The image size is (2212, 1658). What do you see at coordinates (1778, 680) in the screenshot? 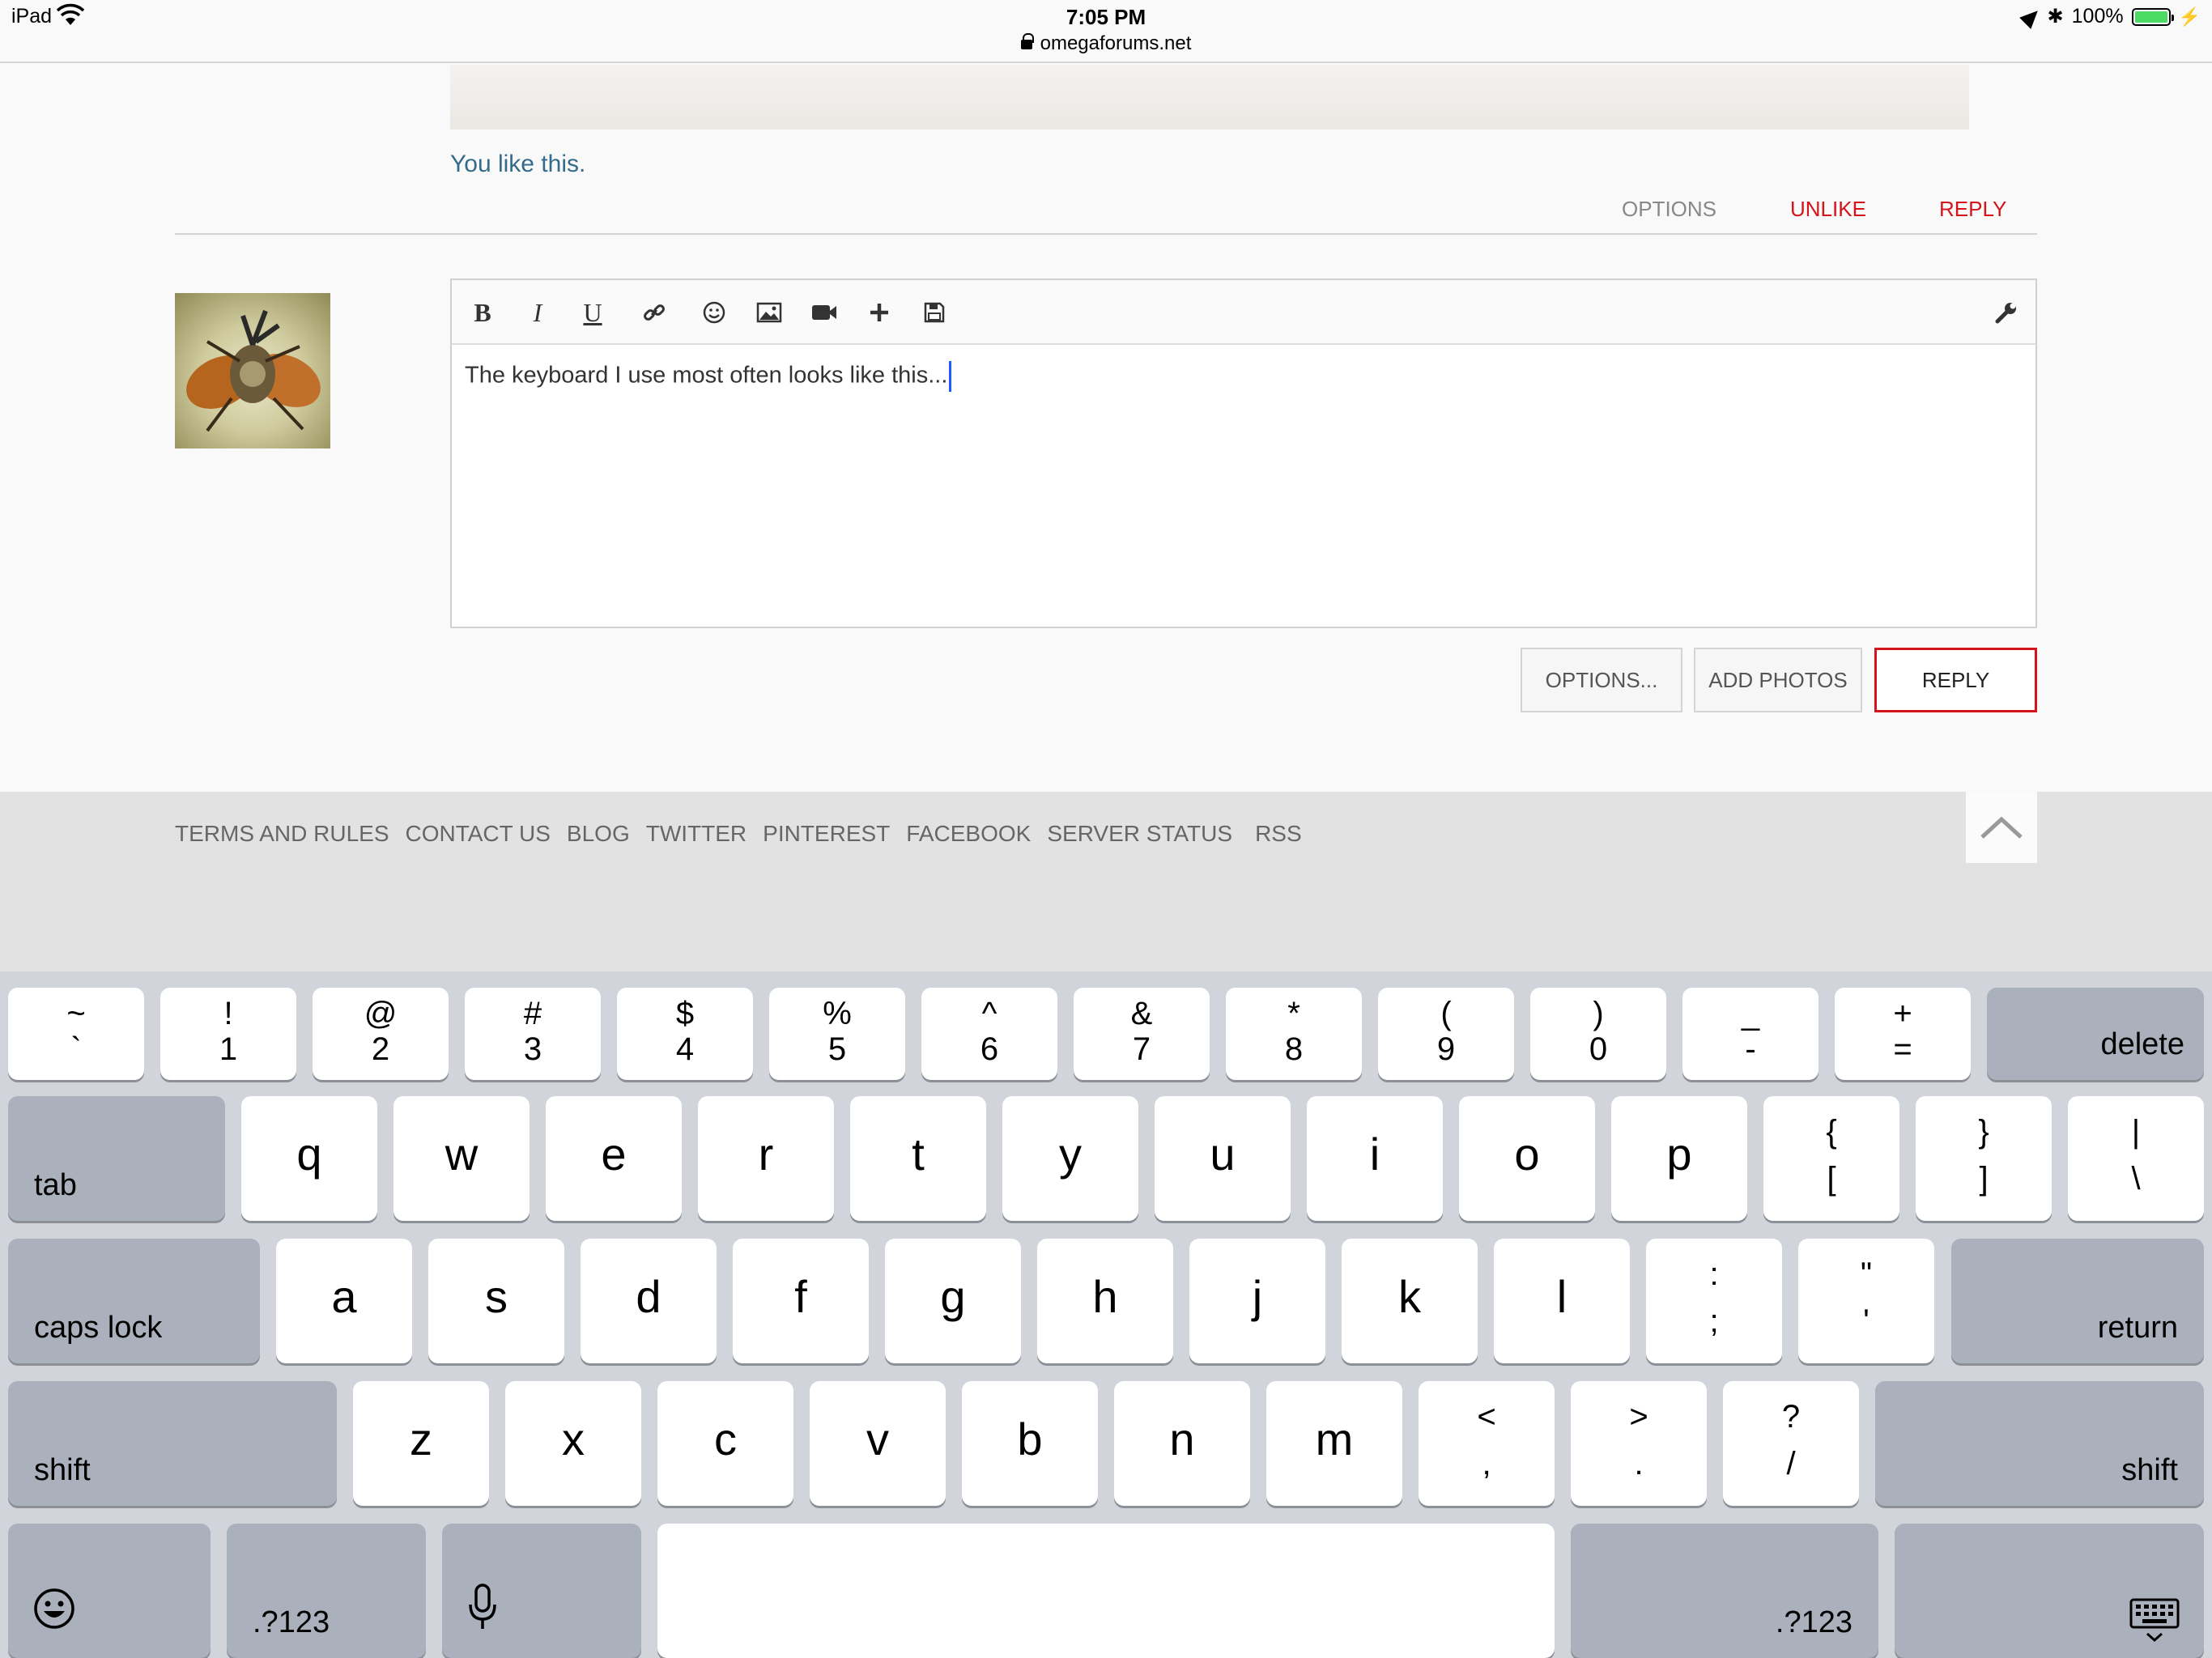
I see `add-photos-button: ADD PHOTOS` at bounding box center [1778, 680].